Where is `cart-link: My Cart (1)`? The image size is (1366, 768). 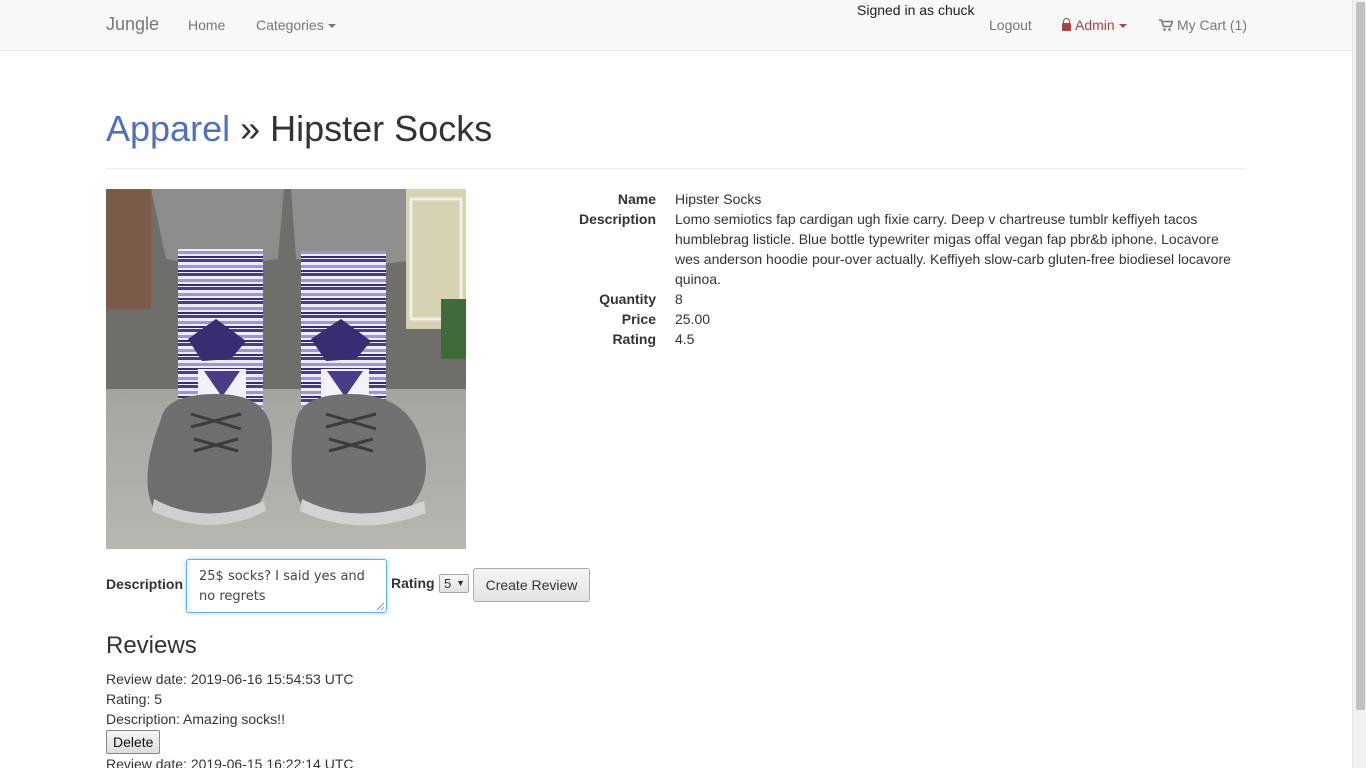
cart-link: My Cart (1) is located at coordinates (1203, 25).